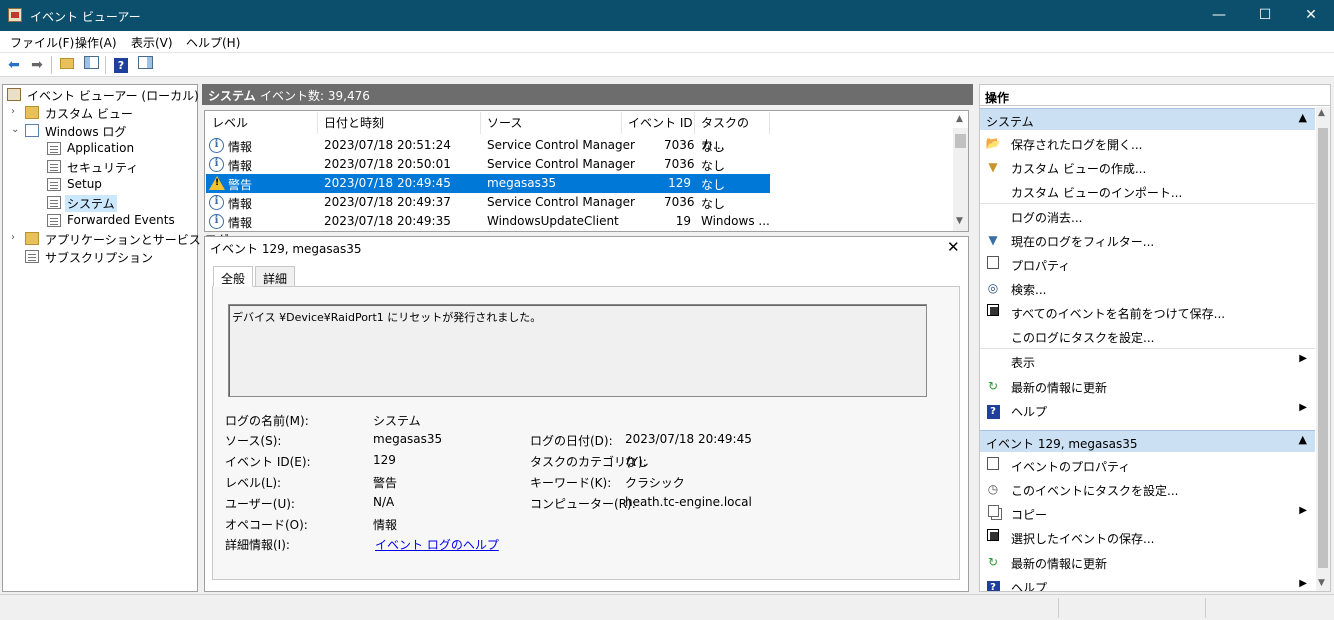  What do you see at coordinates (96, 42) in the screenshot?
I see `menu-action: 操作(A)` at bounding box center [96, 42].